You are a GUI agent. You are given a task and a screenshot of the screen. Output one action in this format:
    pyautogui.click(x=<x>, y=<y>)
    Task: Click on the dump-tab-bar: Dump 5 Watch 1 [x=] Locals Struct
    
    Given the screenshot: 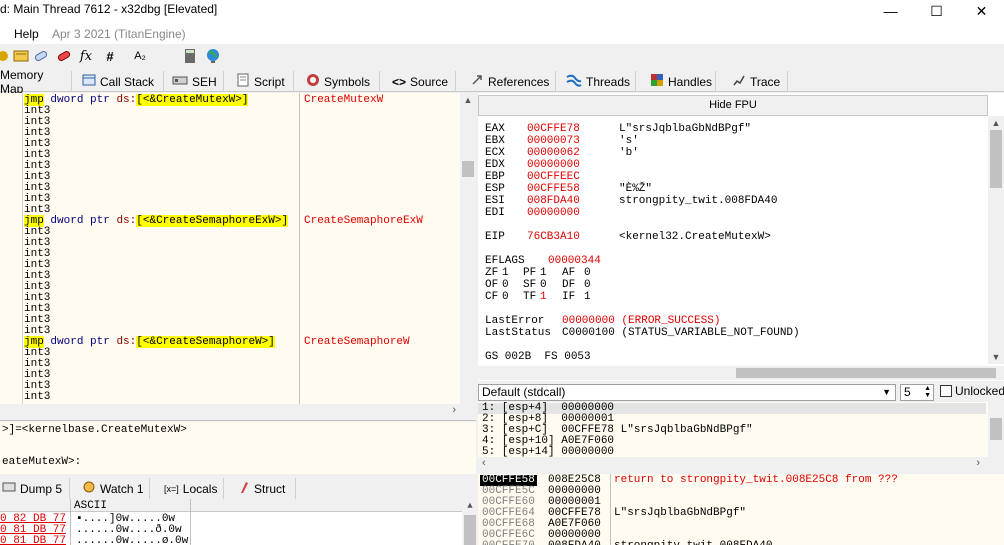 What is the action you would take?
    pyautogui.click(x=239, y=488)
    